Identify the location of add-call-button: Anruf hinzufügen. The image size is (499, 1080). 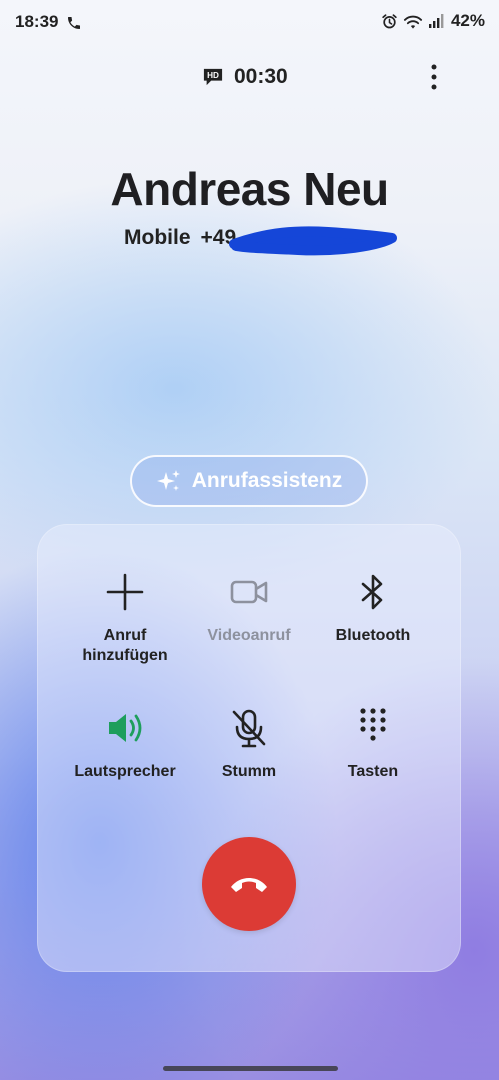
(125, 618).